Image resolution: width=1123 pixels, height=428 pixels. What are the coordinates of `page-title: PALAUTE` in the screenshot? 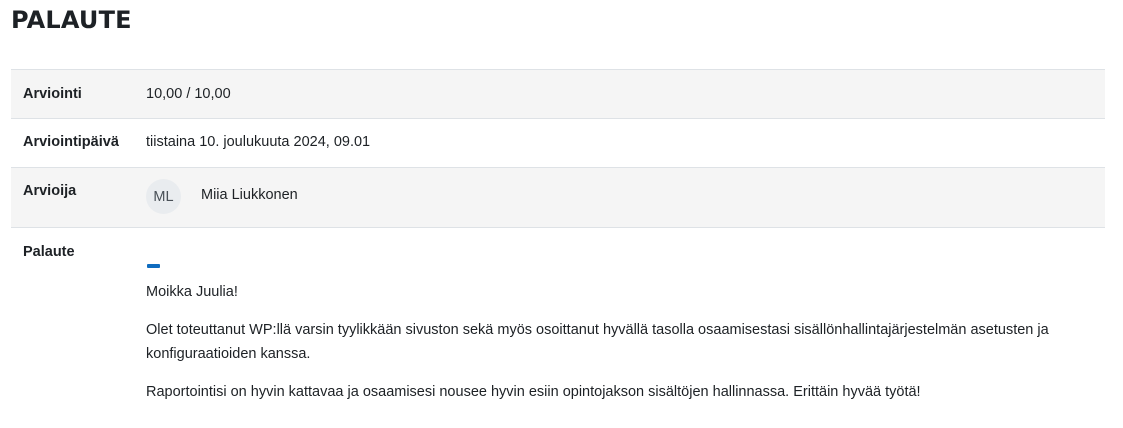 It's located at (71, 20).